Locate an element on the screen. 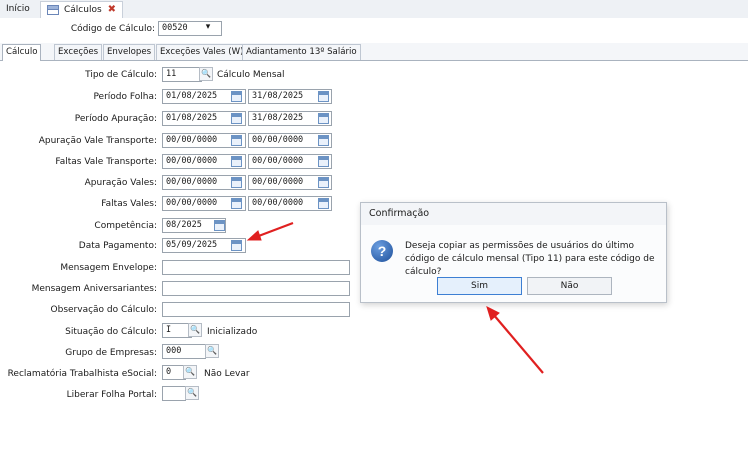 This screenshot has height=472, width=748. annotation-arrow-dialog is located at coordinates (518, 343).